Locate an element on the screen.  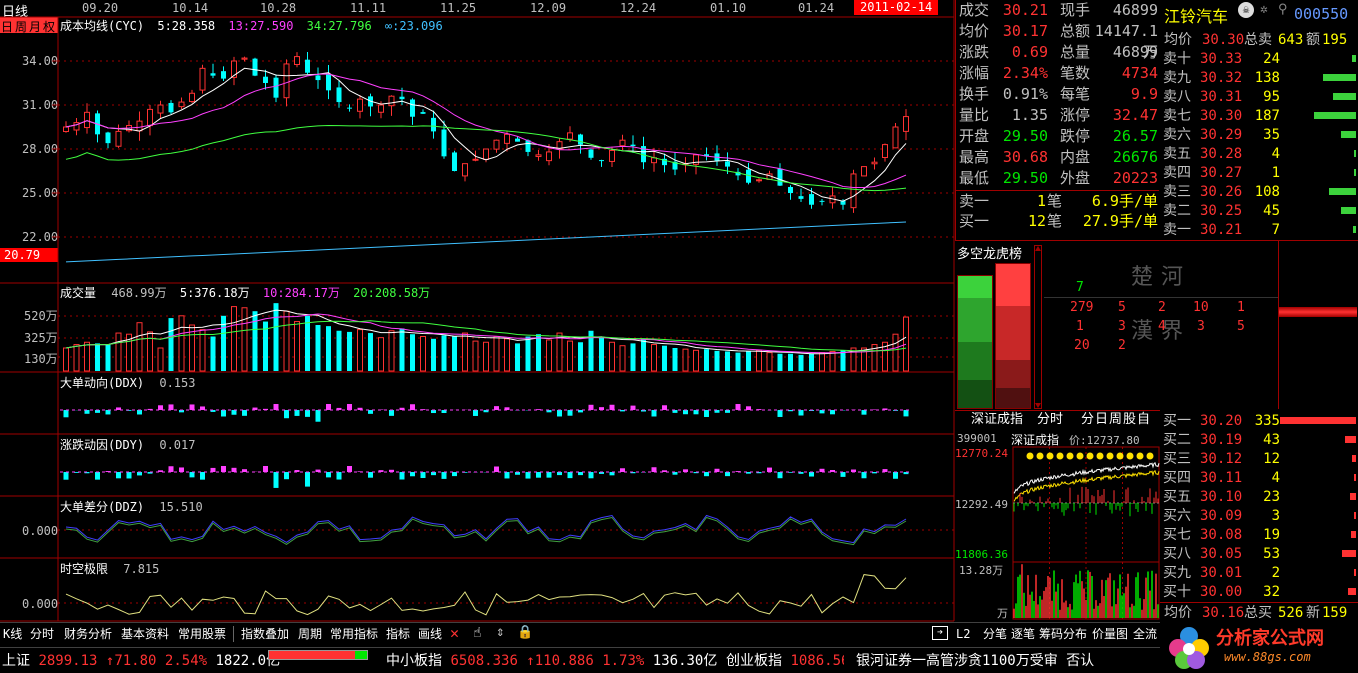
close-icon: ✕ is located at coordinates (454, 633).